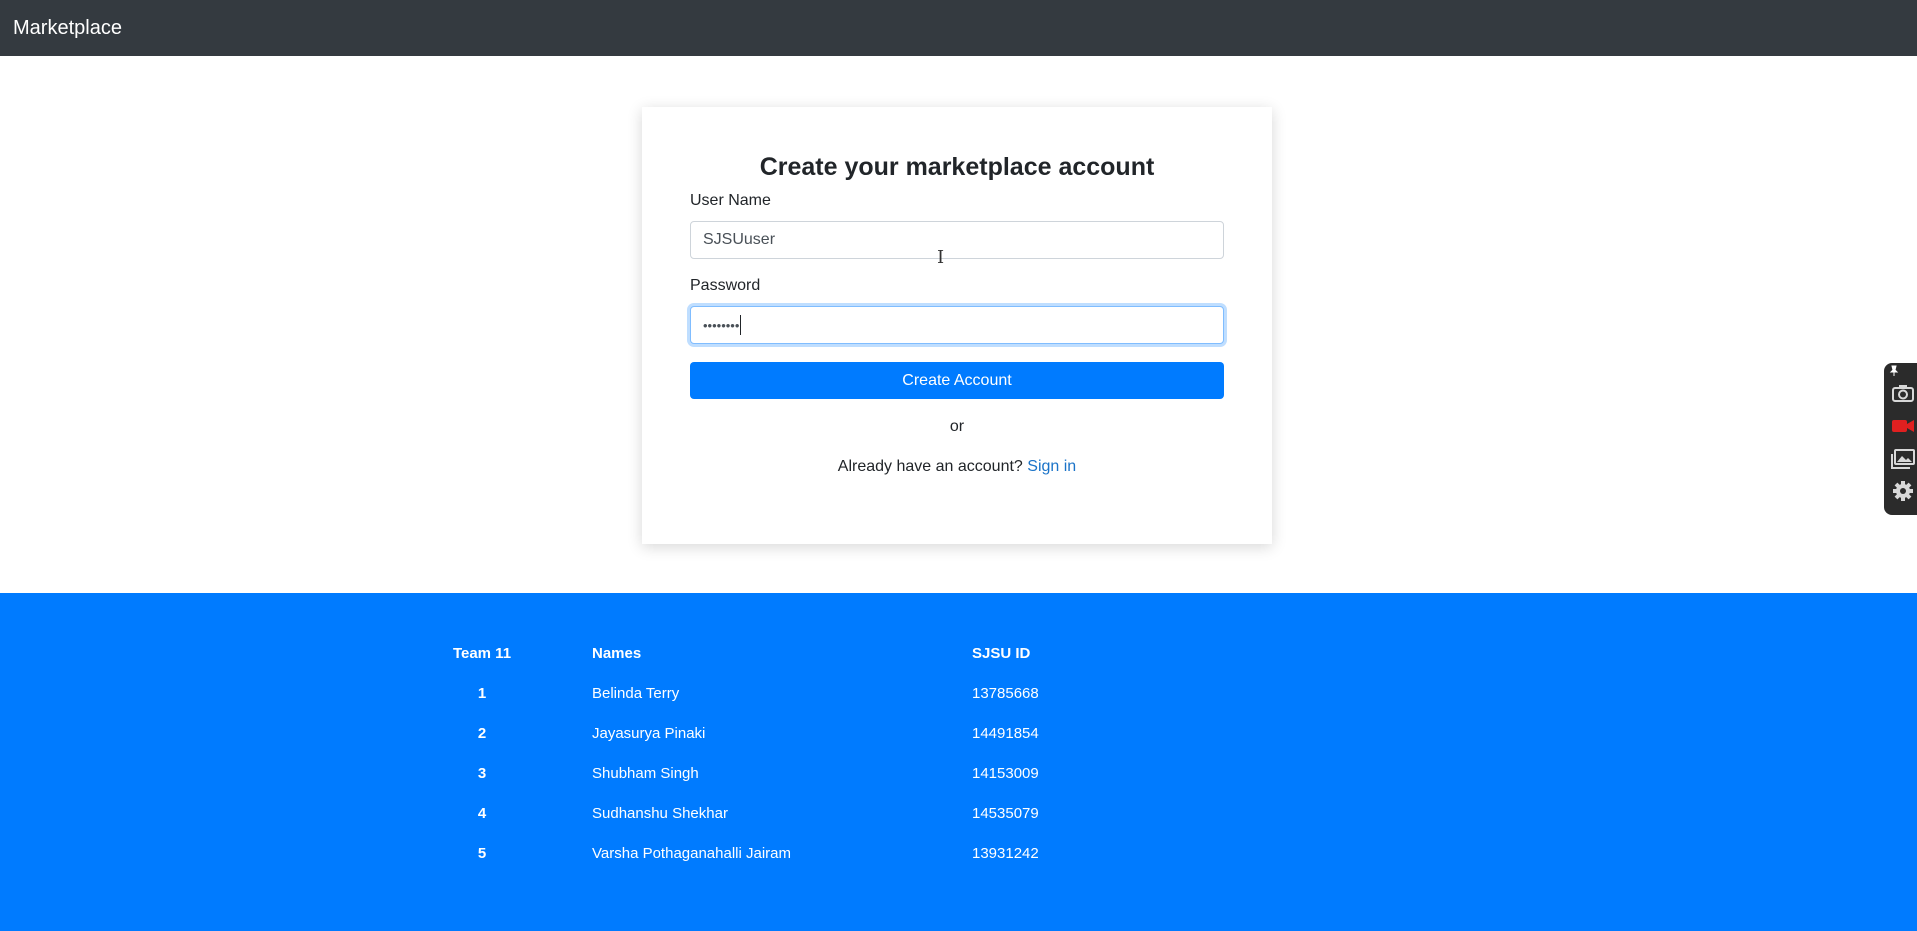 The height and width of the screenshot is (931, 1917). What do you see at coordinates (957, 244) in the screenshot?
I see `username-input: SJSUuser I` at bounding box center [957, 244].